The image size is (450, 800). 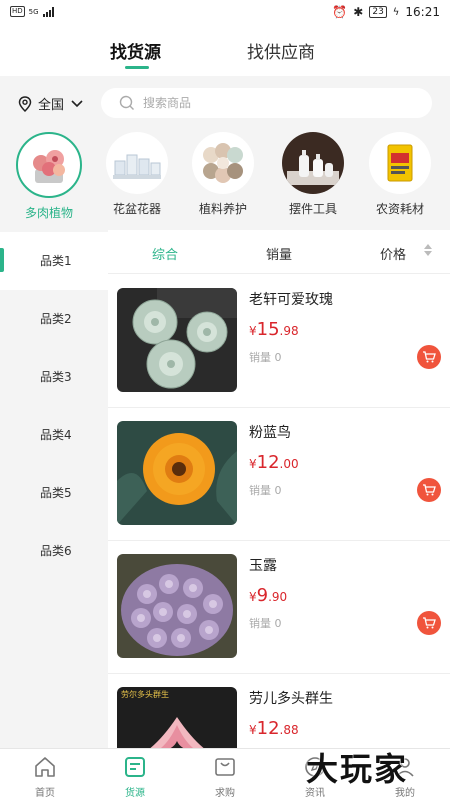 I want to click on flowerpot-icon, so click(x=137, y=163).